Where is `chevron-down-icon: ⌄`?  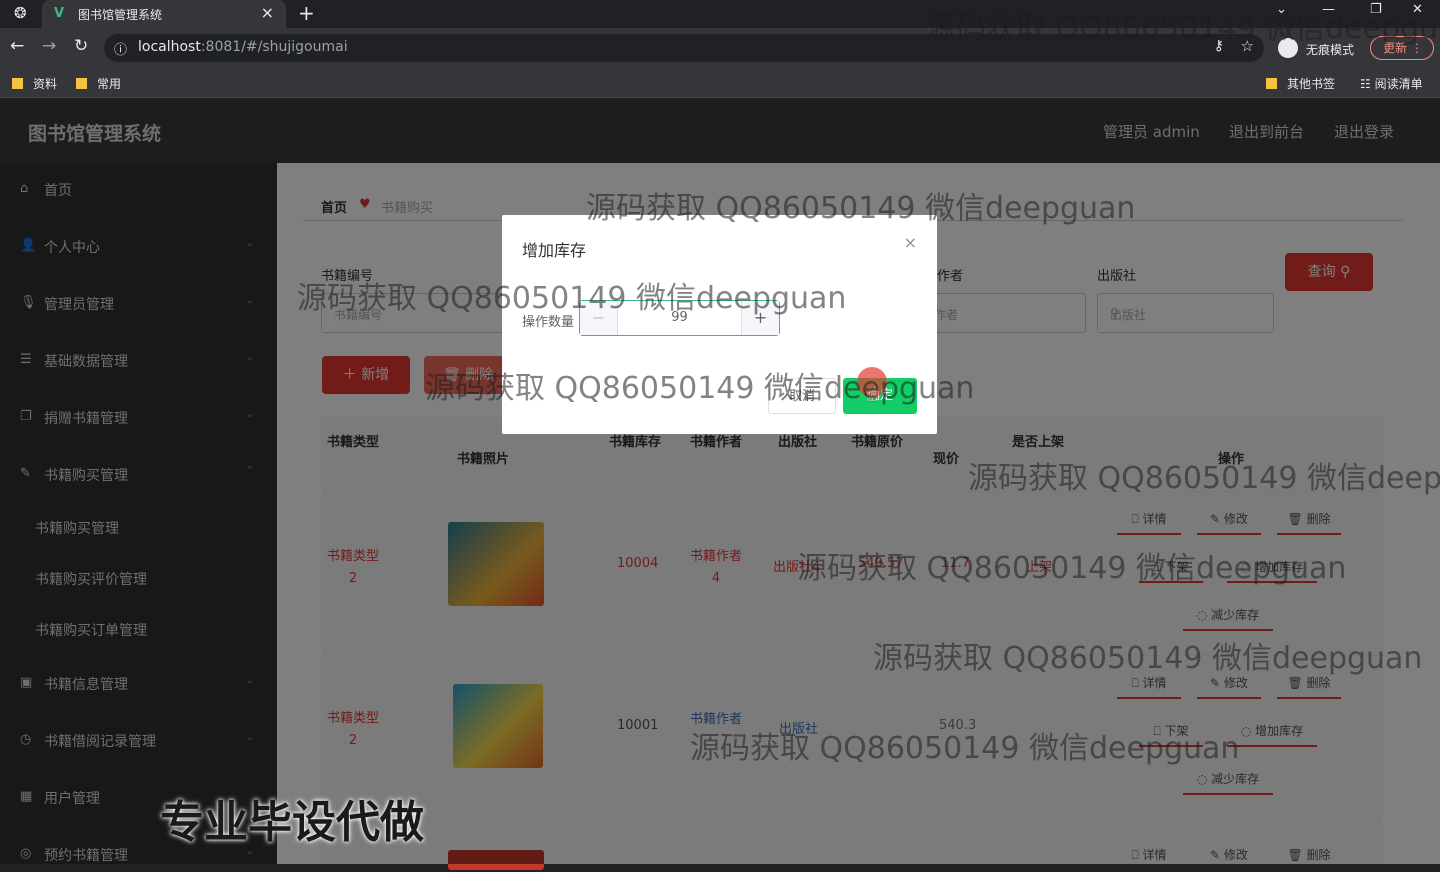 chevron-down-icon: ⌄ is located at coordinates (1281, 9).